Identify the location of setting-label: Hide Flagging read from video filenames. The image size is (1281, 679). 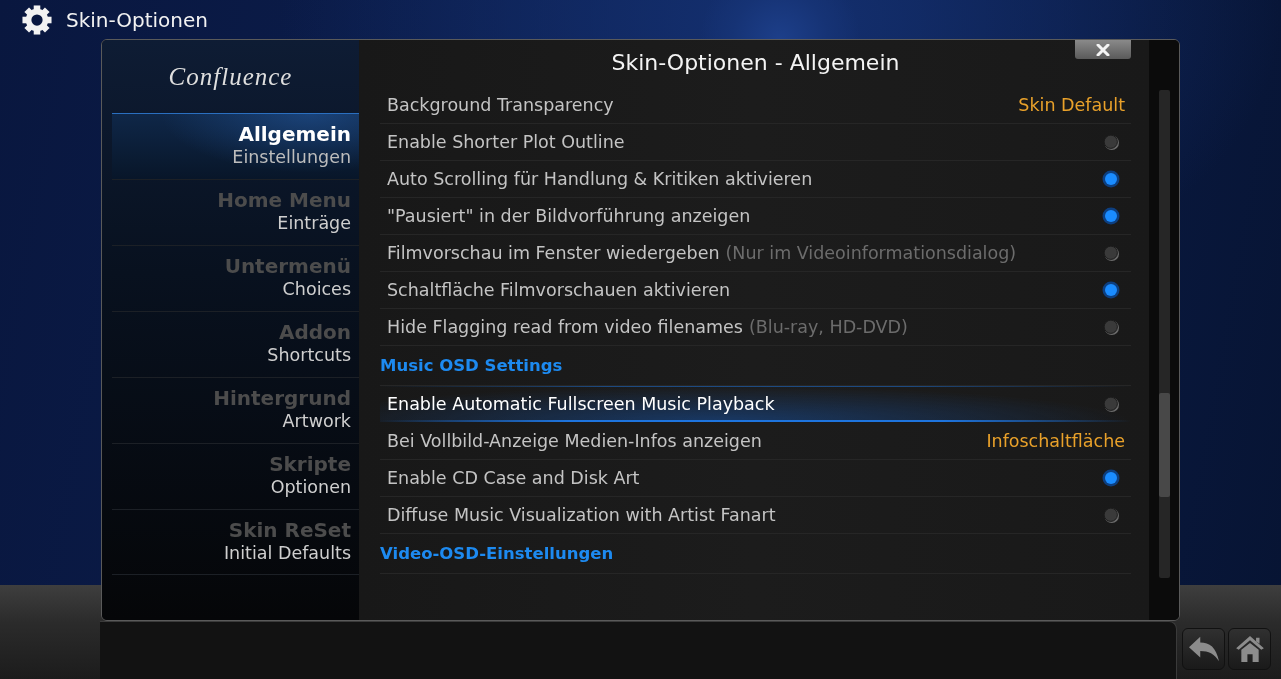
(565, 327).